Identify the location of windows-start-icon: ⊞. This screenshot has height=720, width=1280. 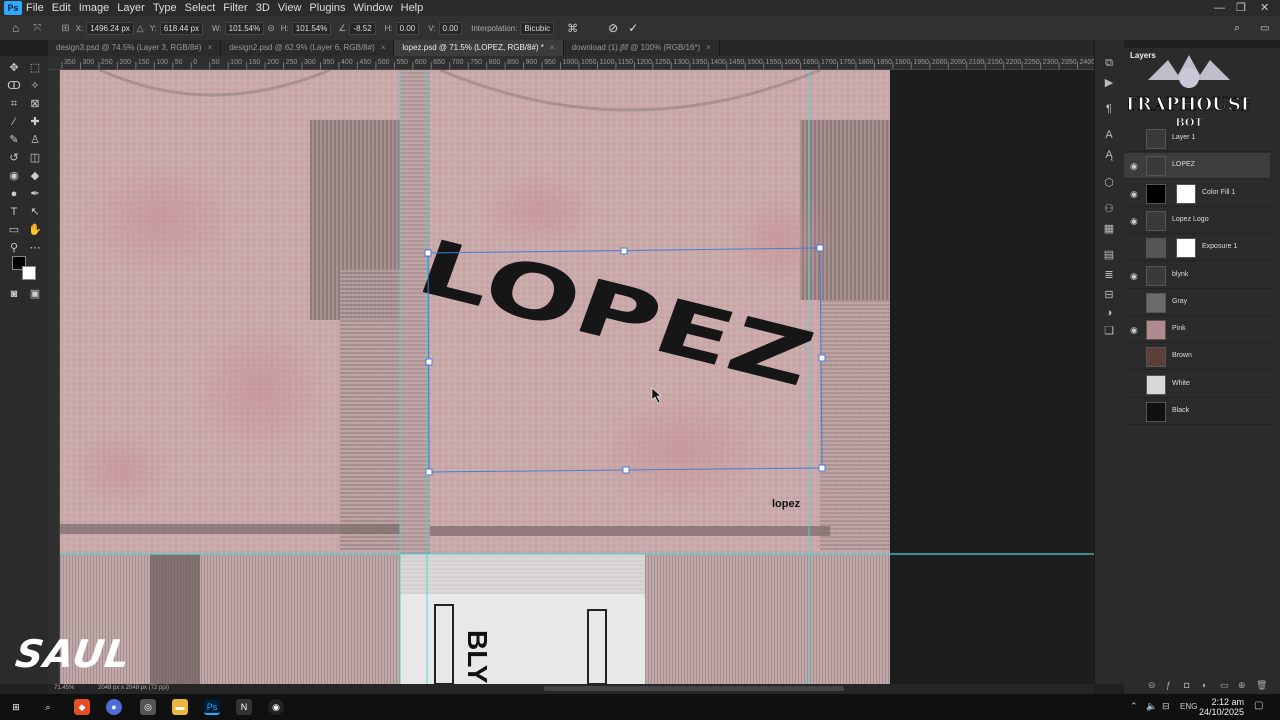
(16, 707).